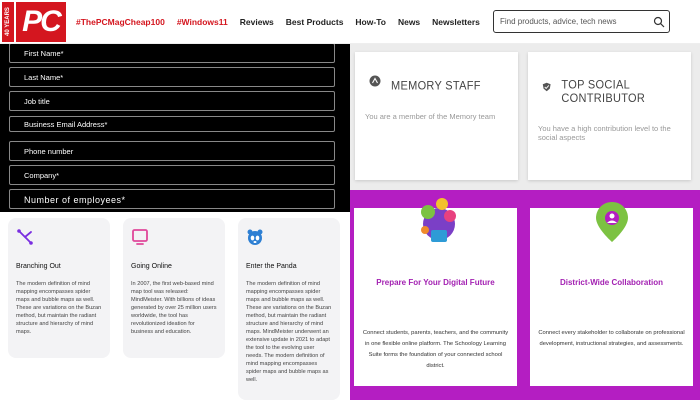 This screenshot has width=700, height=400. What do you see at coordinates (172, 101) in the screenshot?
I see `job-title-field: Job title` at bounding box center [172, 101].